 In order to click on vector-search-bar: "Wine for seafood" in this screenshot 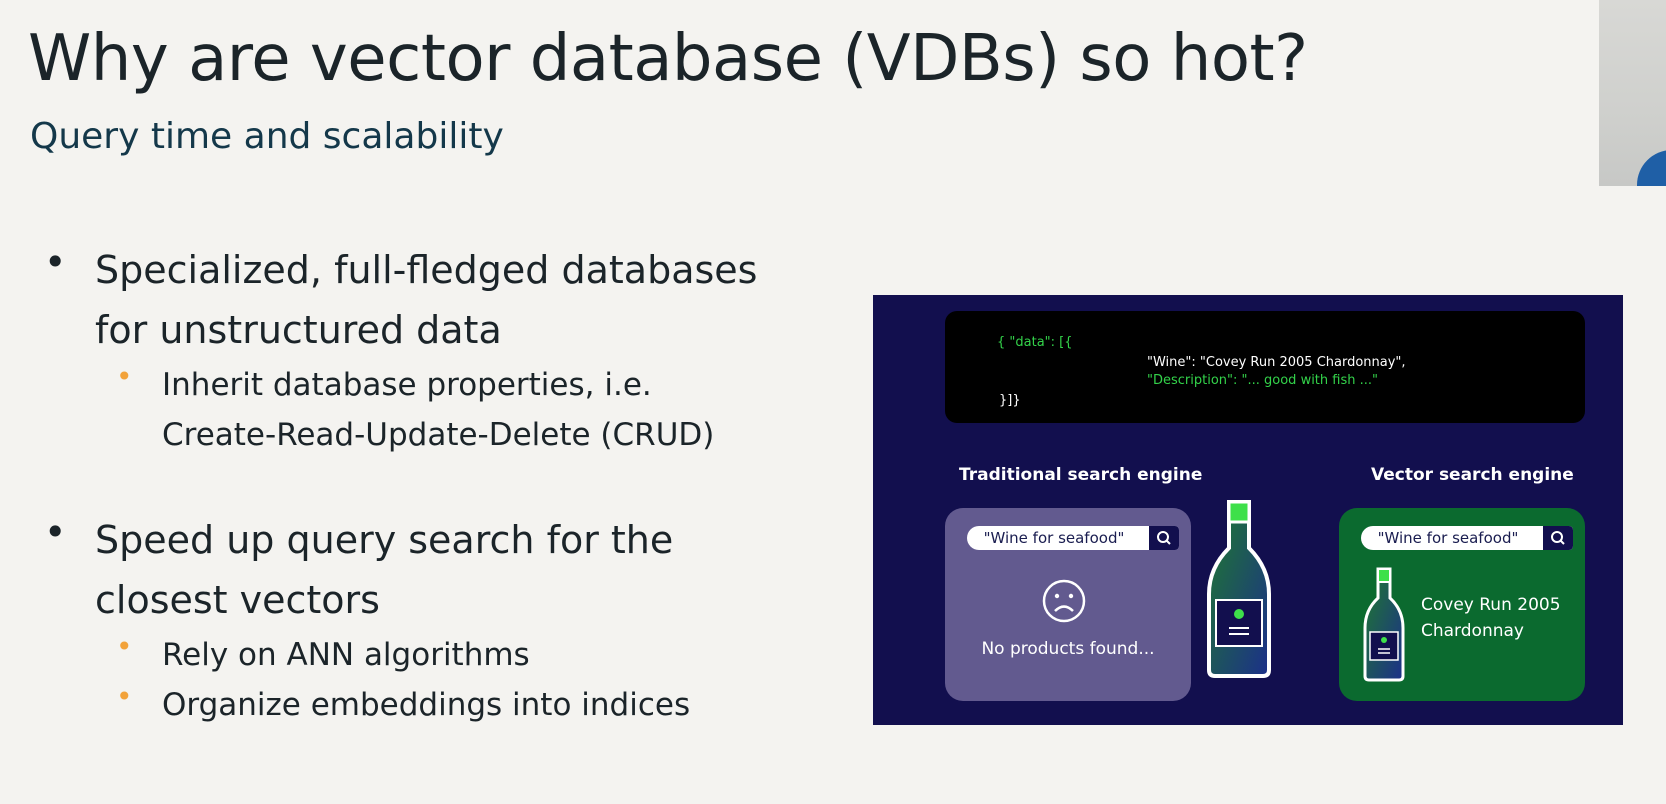, I will do `click(1467, 538)`.